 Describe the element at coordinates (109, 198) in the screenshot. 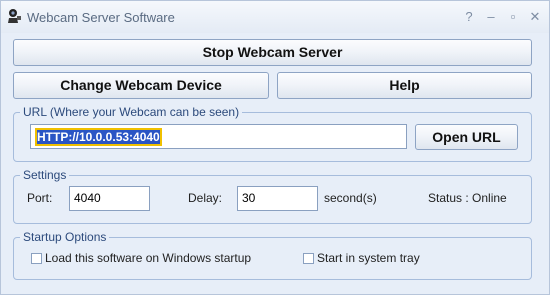

I see `port-input: 4040` at that location.